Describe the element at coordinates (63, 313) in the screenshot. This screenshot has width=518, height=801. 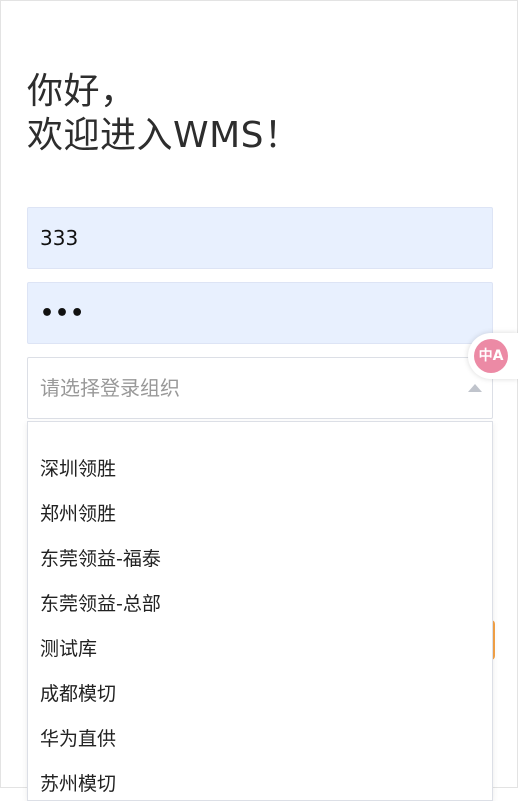
I see `password-mask: •••` at that location.